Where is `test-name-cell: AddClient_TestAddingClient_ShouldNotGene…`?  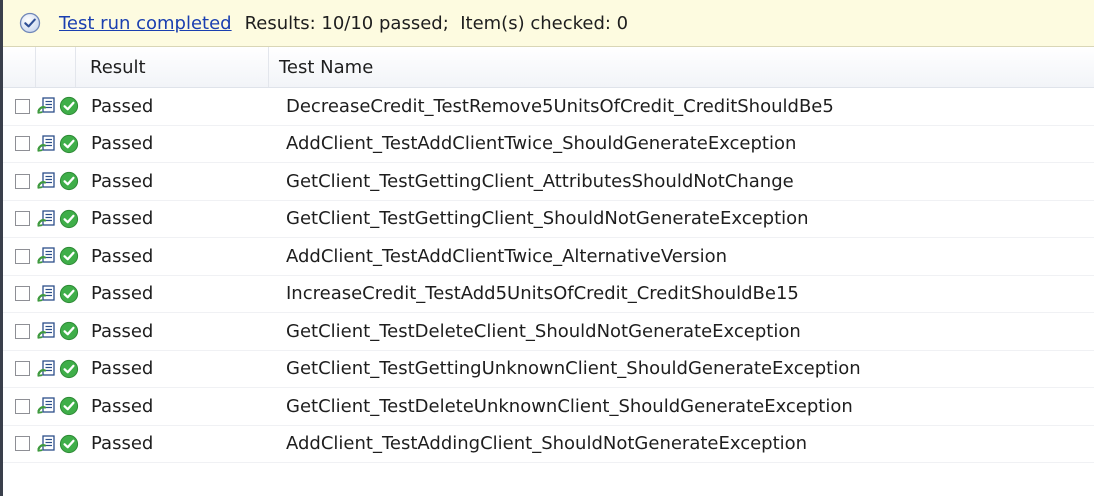 test-name-cell: AddClient_TestAddingClient_ShouldNotGene… is located at coordinates (685, 443).